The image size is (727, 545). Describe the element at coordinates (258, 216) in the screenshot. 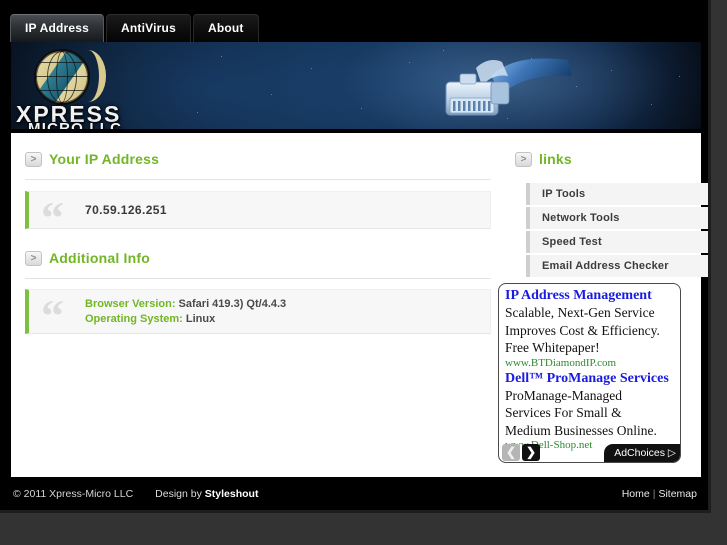

I see `ip-address-blockquote: “ 70.59.126.251` at that location.